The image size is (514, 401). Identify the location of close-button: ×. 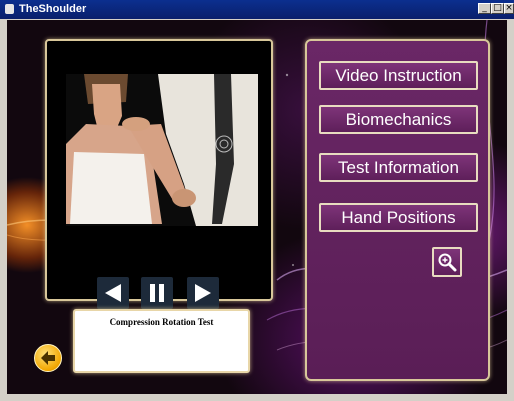
(509, 8).